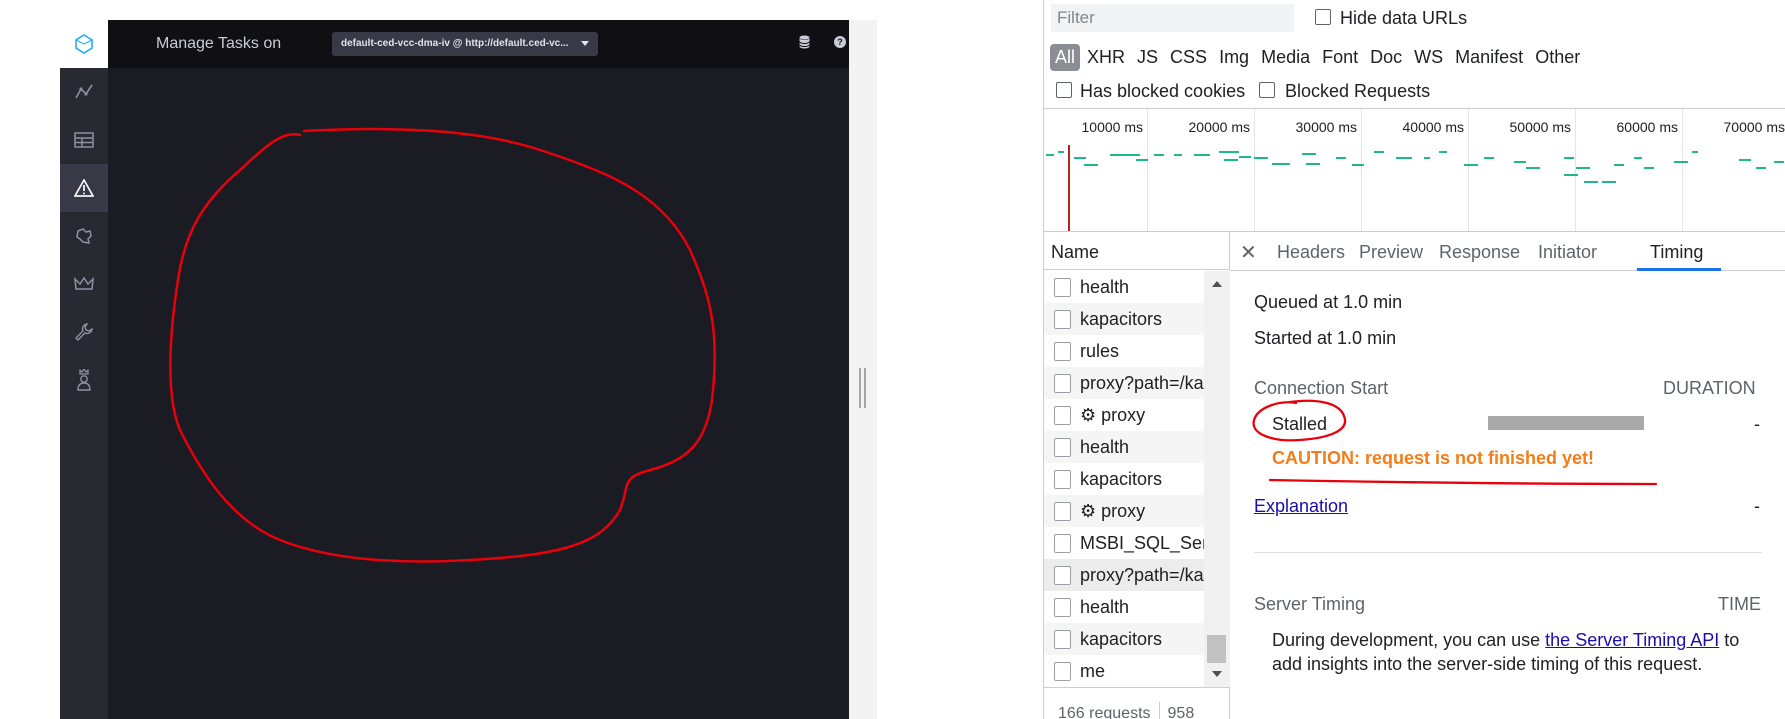  I want to click on transferred-size: 958, so click(1181, 712).